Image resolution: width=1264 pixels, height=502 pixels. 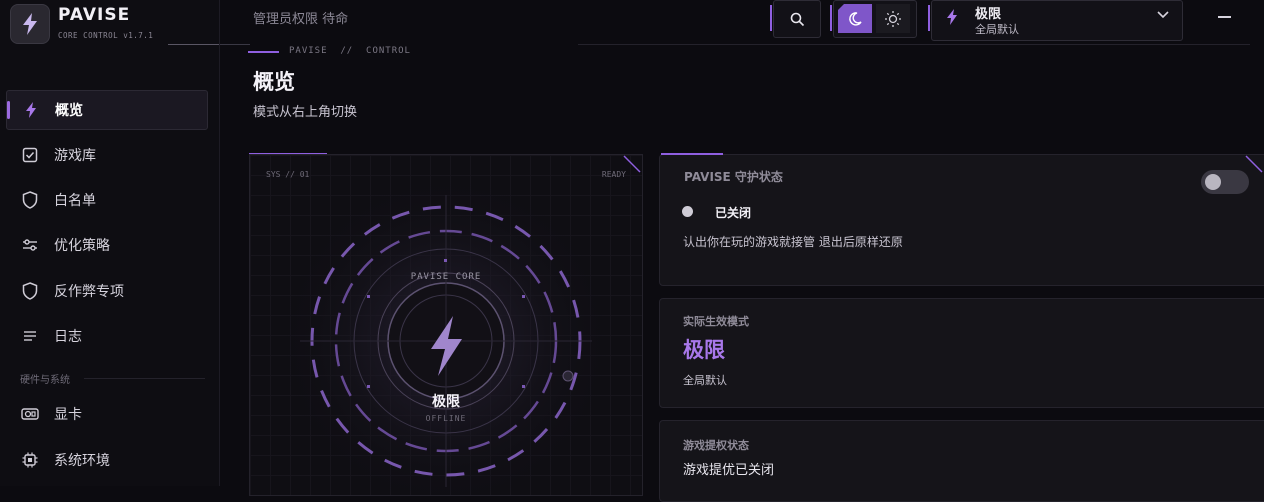 I want to click on protection-state: 已关闭, so click(x=733, y=213).